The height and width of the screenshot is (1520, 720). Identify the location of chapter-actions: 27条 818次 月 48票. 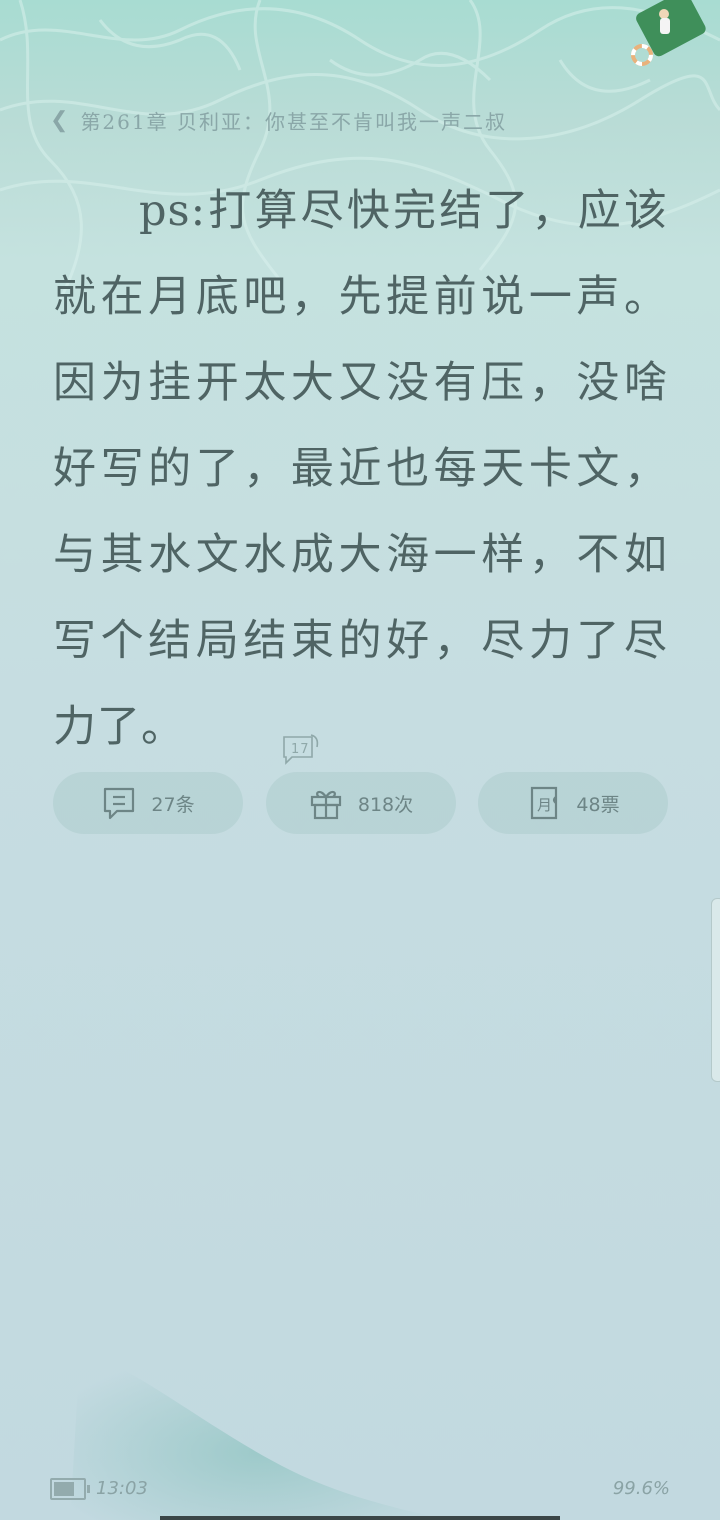
(360, 803).